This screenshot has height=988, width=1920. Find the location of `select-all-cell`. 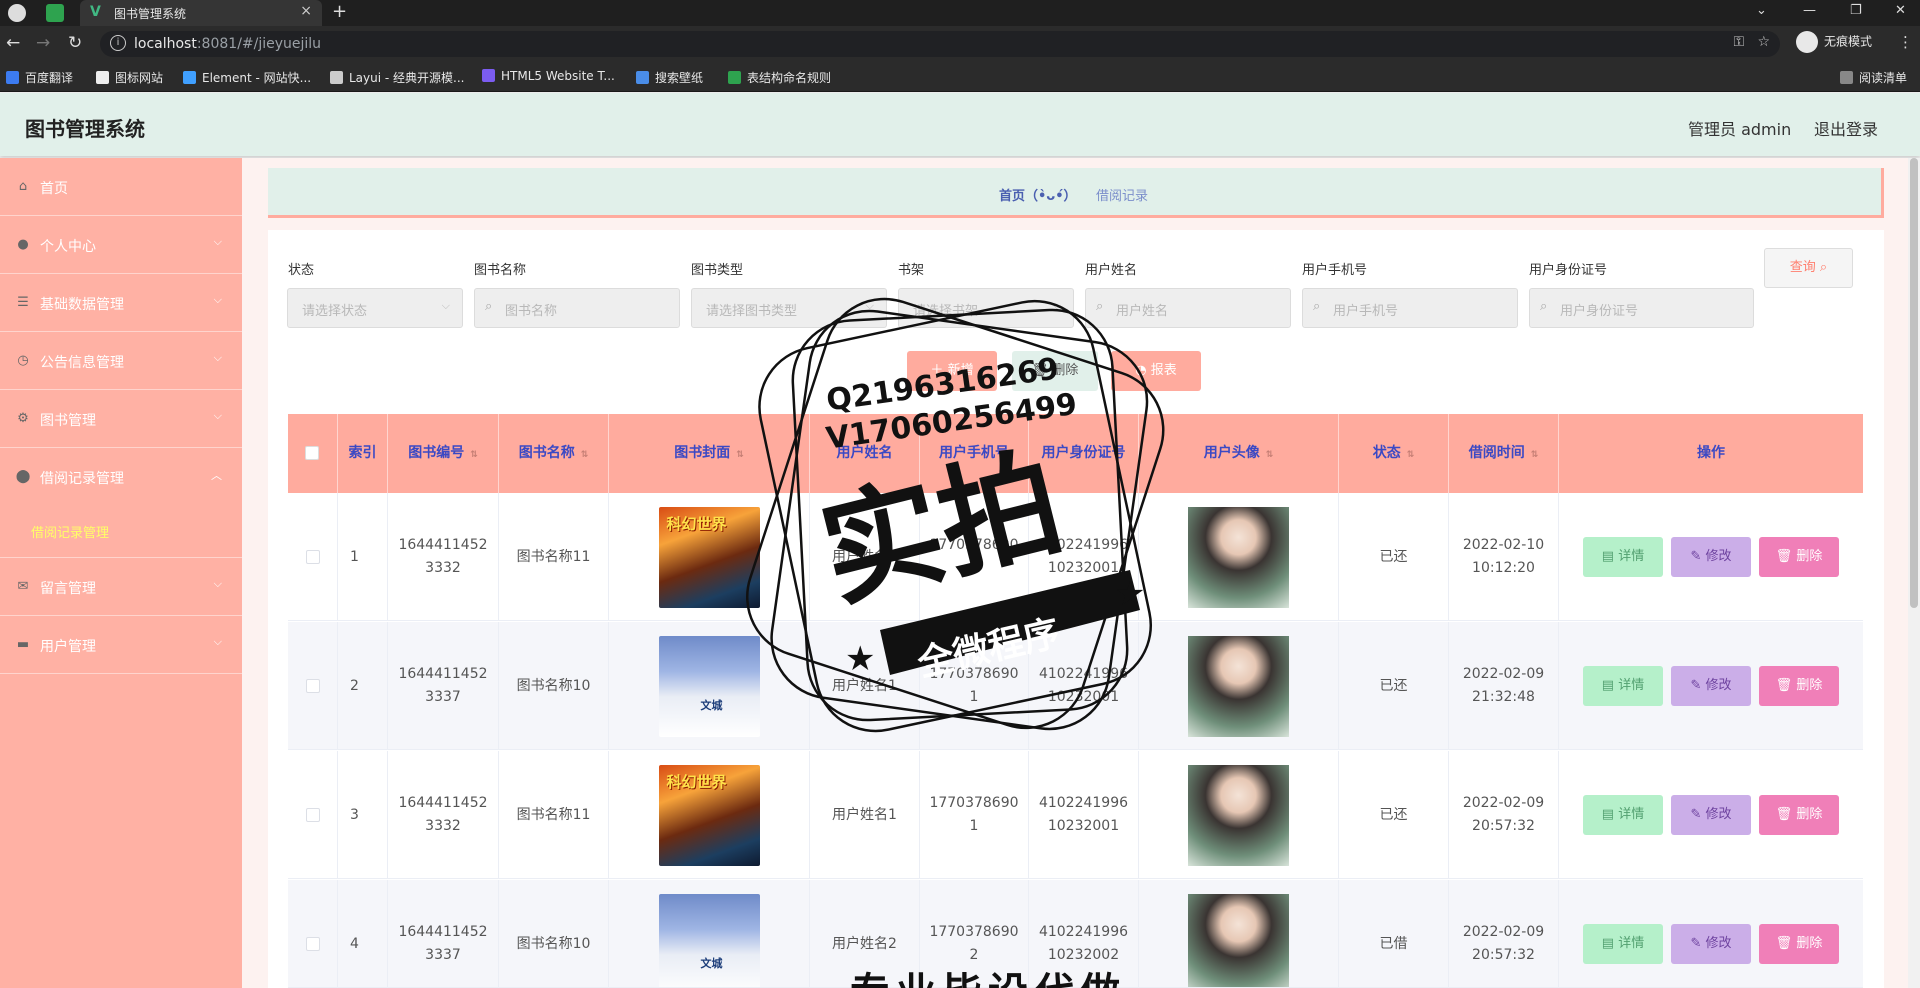

select-all-cell is located at coordinates (313, 453).